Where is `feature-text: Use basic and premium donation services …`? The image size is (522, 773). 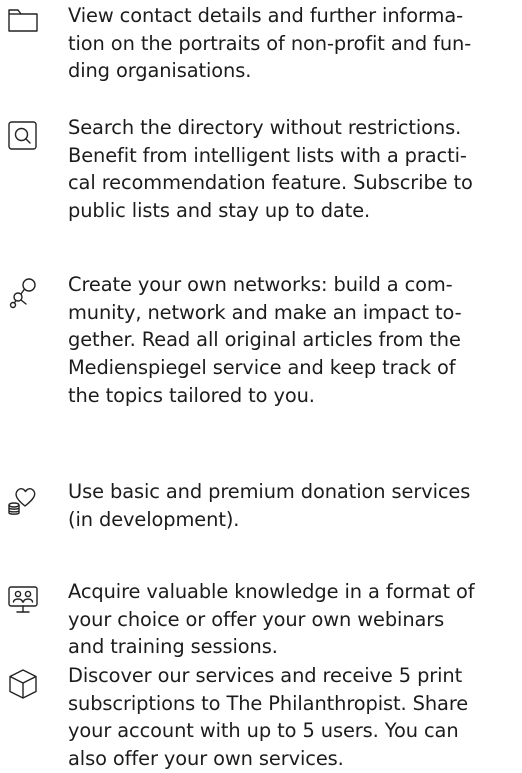 feature-text: Use basic and premium donation services … is located at coordinates (269, 505).